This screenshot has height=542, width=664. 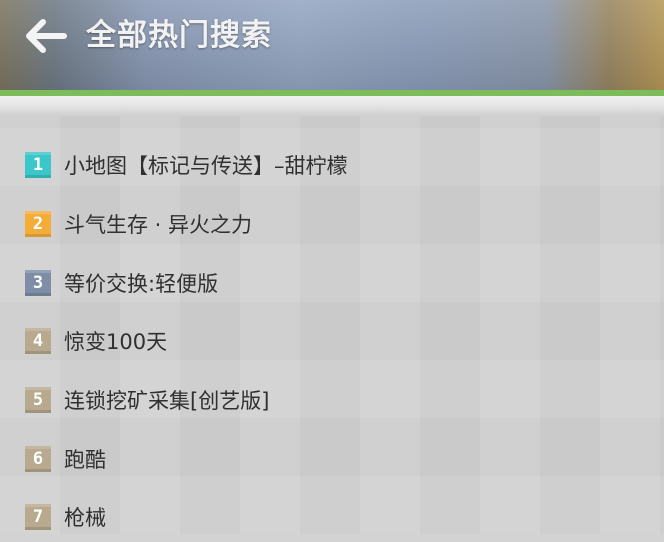 What do you see at coordinates (85, 518) in the screenshot?
I see `item-label: 枪械` at bounding box center [85, 518].